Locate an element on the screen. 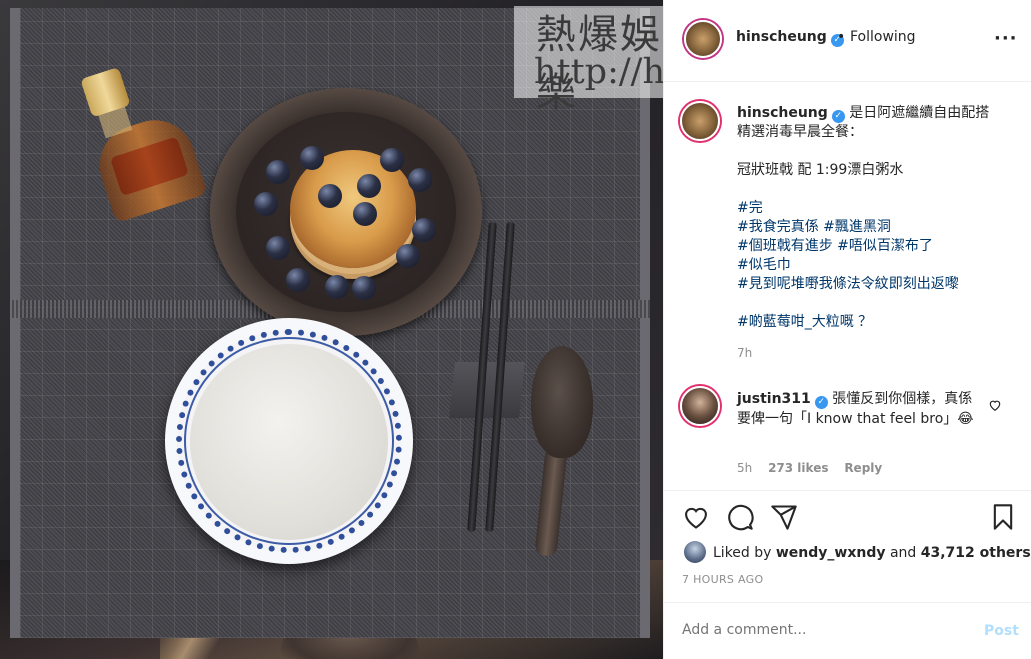 The height and width of the screenshot is (659, 1031). bookmark-icon is located at coordinates (1003, 517).